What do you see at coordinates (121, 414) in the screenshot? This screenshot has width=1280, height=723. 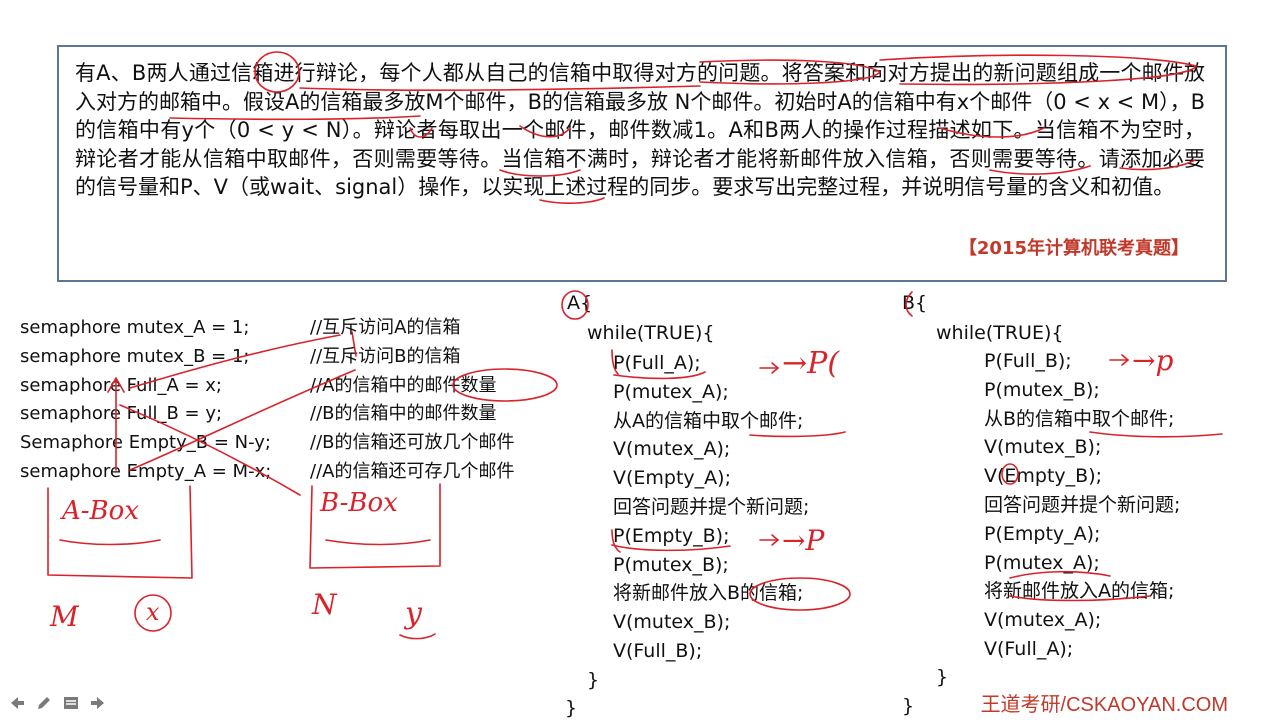 I see `semaphore-code: semaphore Full_B = y;` at bounding box center [121, 414].